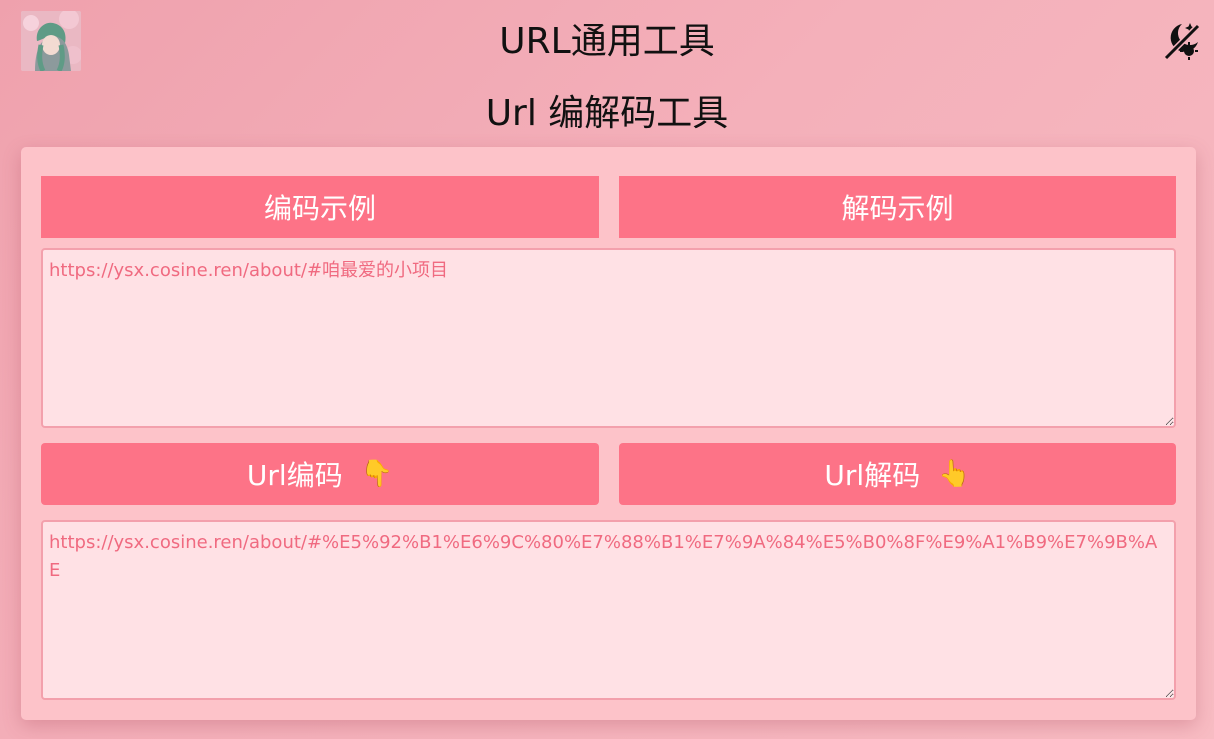 The width and height of the screenshot is (1214, 739). I want to click on theme-toggle-icon, so click(1182, 42).